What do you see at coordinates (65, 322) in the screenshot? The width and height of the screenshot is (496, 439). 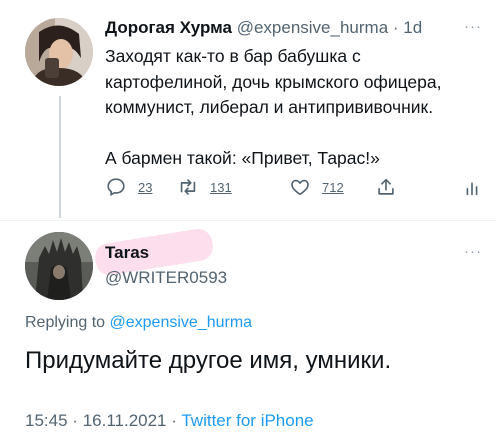 I see `replying-prefix: Replying to` at bounding box center [65, 322].